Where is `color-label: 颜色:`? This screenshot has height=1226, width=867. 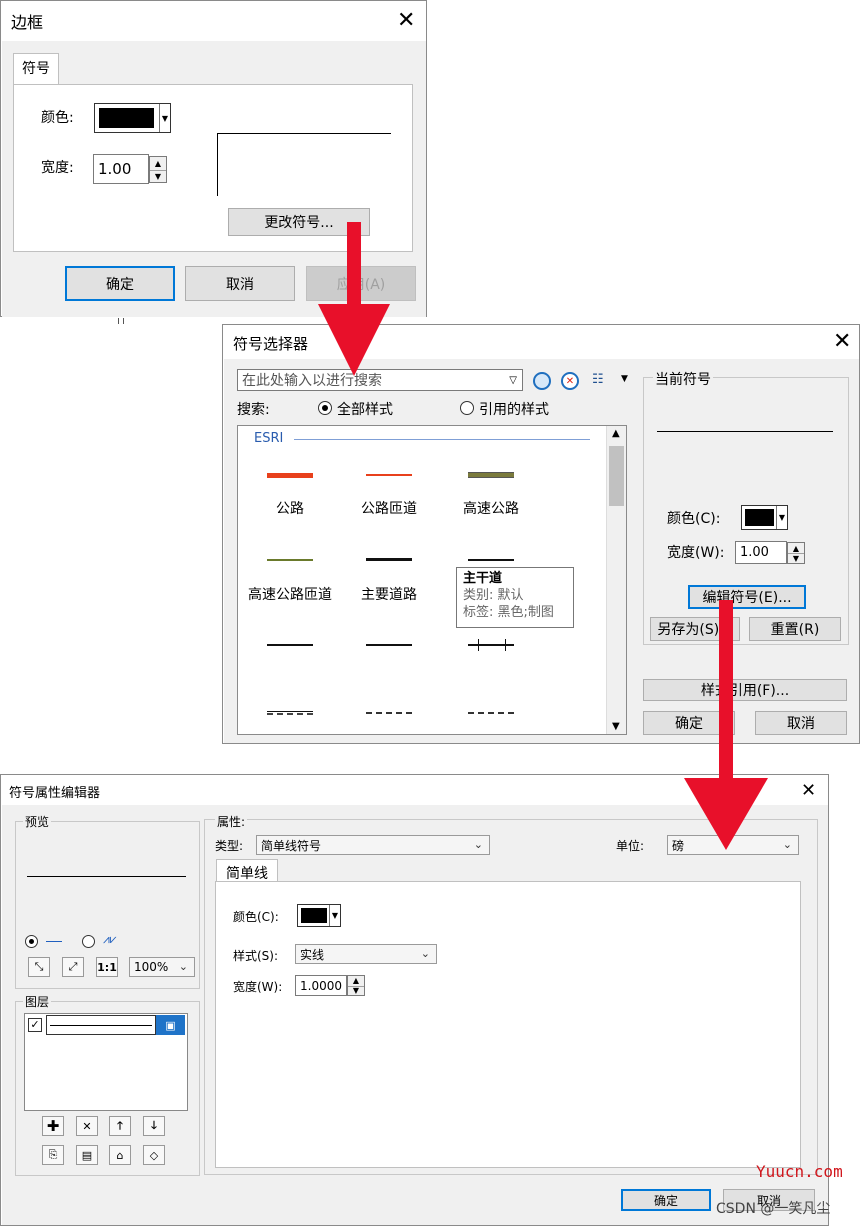 color-label: 颜色: is located at coordinates (57, 118).